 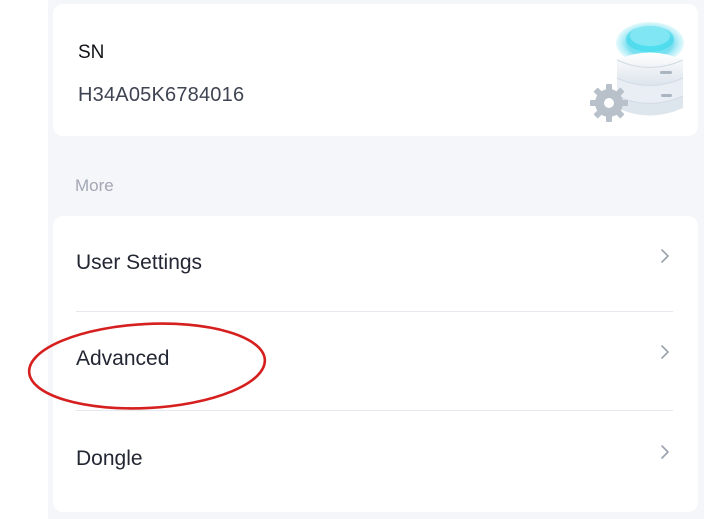 I want to click on menu-divider, so click(x=374, y=410).